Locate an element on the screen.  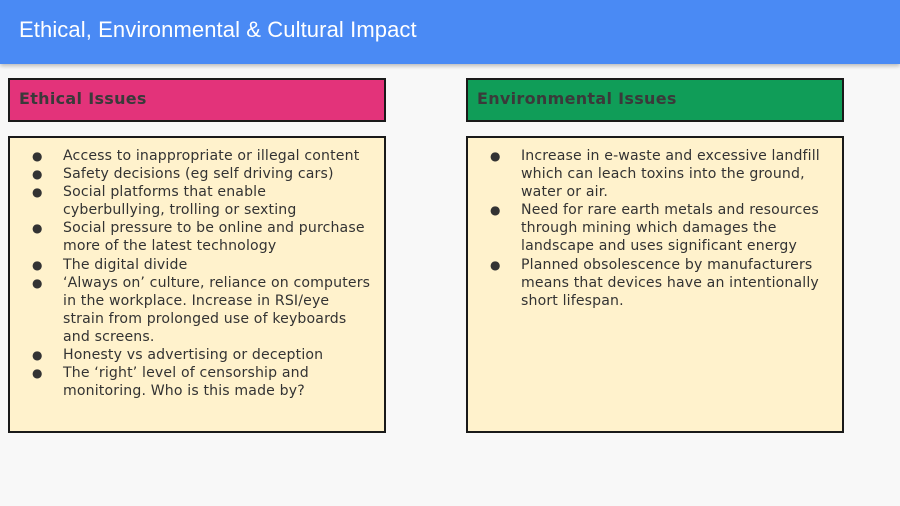
title-bar: Ethical, Environmental & Cultural Impact is located at coordinates (450, 32).